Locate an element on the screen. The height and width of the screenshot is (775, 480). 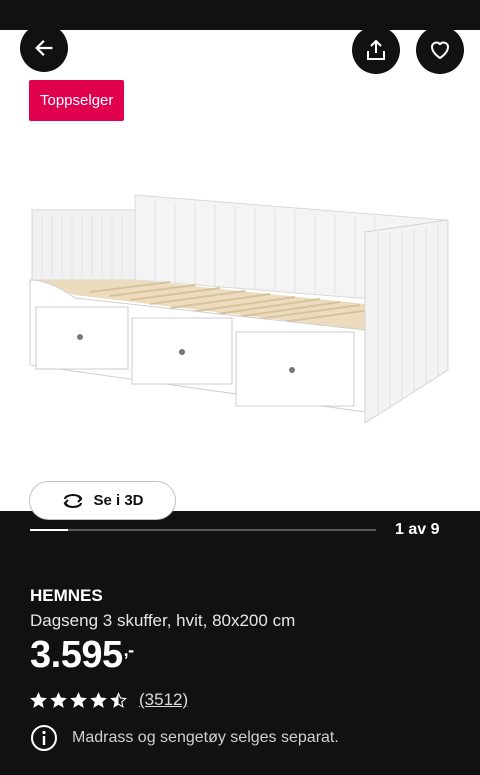
favorite-button is located at coordinates (440, 50).